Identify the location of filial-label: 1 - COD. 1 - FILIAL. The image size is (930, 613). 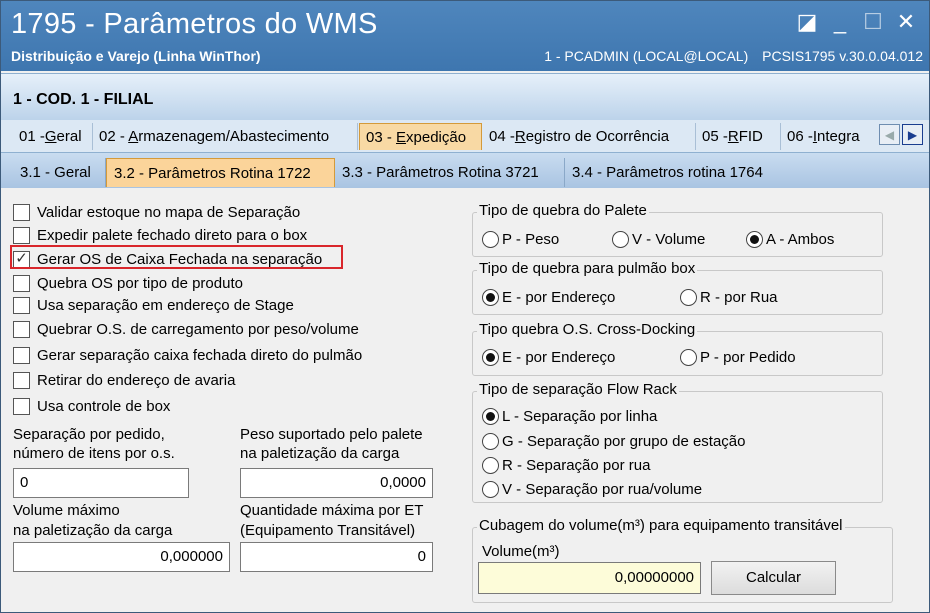
(83, 99).